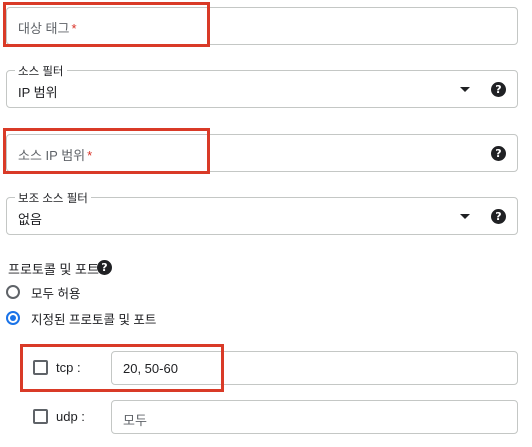 The height and width of the screenshot is (447, 532). What do you see at coordinates (13, 318) in the screenshot?
I see `radio-button-selected` at bounding box center [13, 318].